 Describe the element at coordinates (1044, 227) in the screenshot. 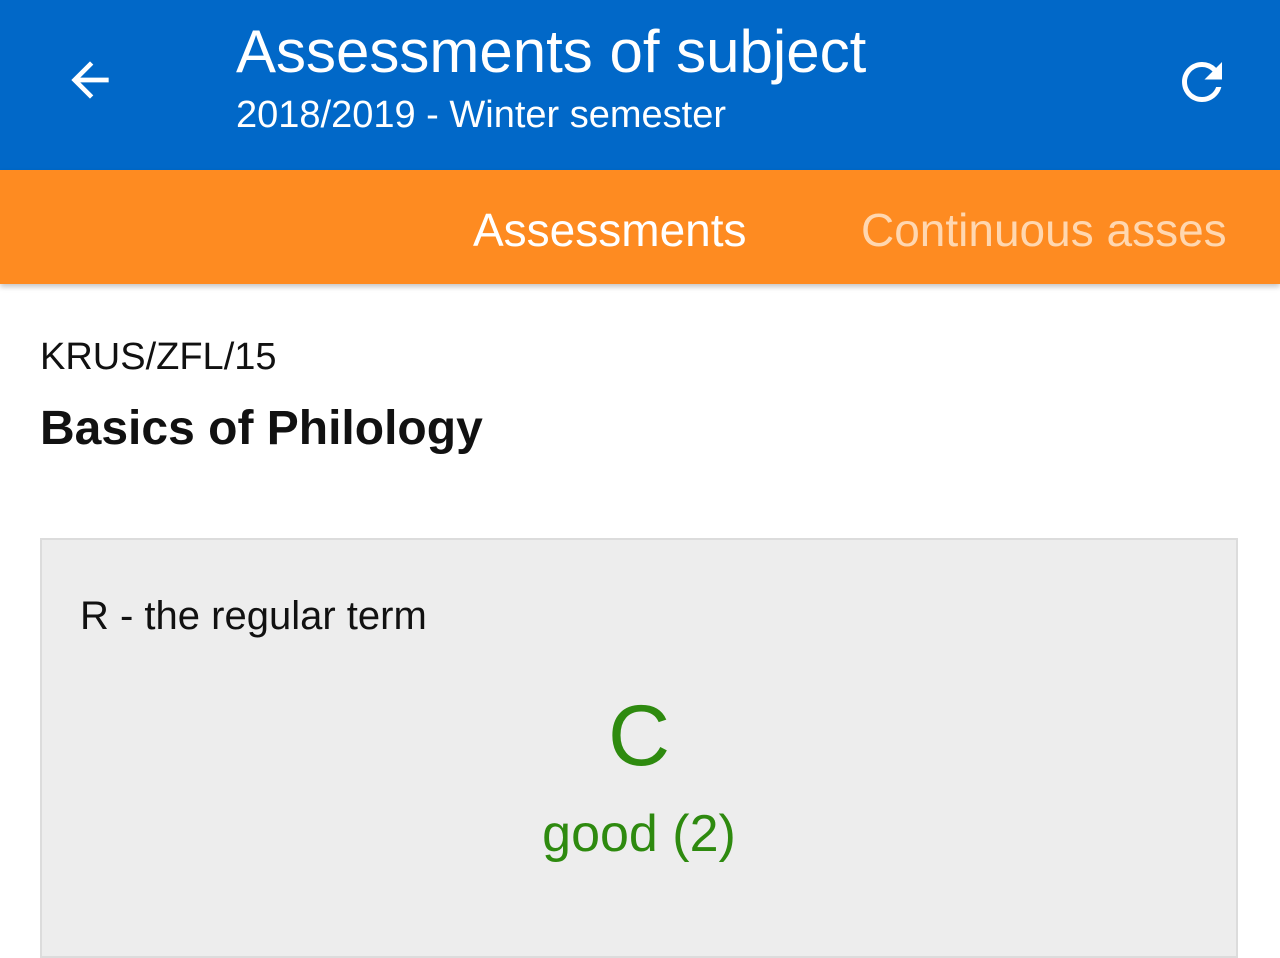

I see `tab-continuous-assessments: Continuous asses` at that location.